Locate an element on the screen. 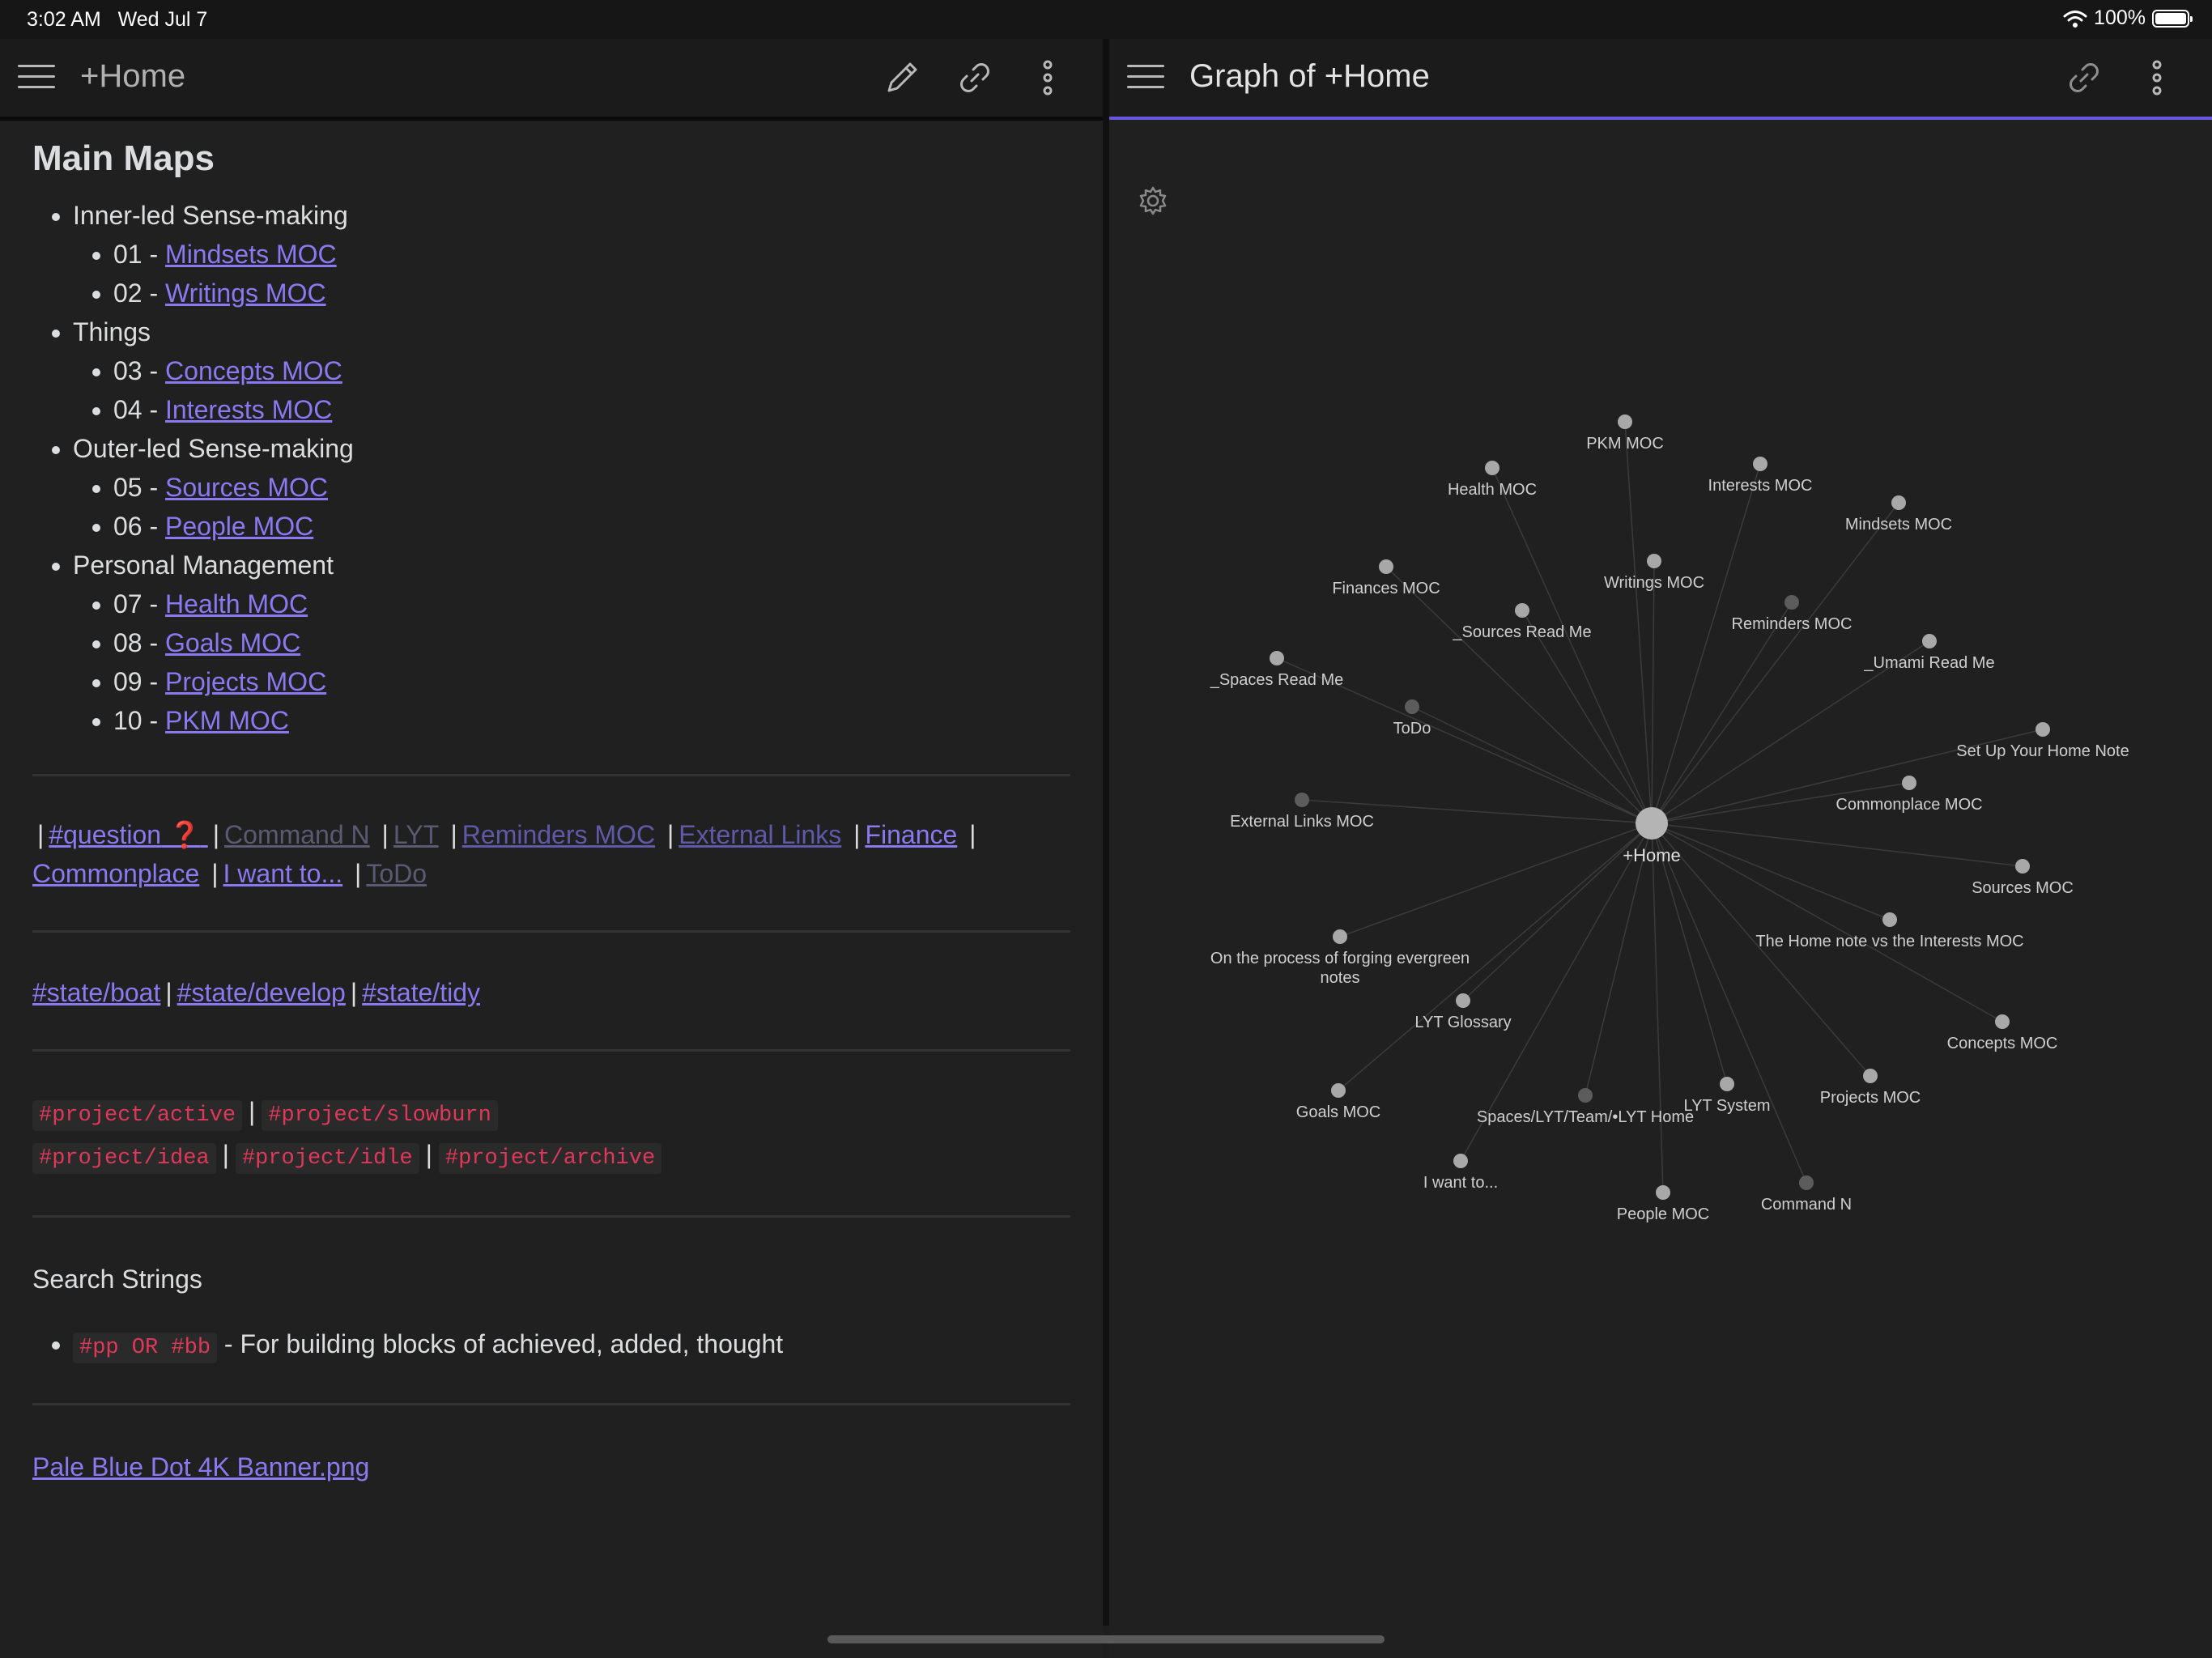  map-number: 08 - is located at coordinates (139, 642).